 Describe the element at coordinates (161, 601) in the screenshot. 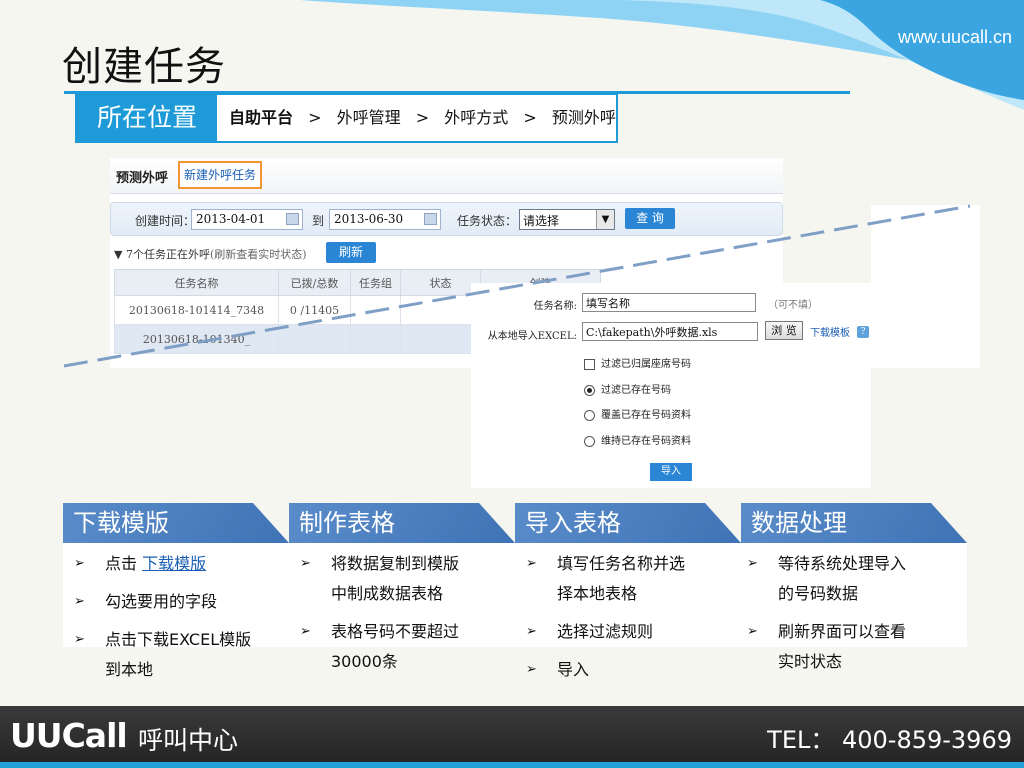

I see `bullet-text: 勾选要用的字段` at that location.